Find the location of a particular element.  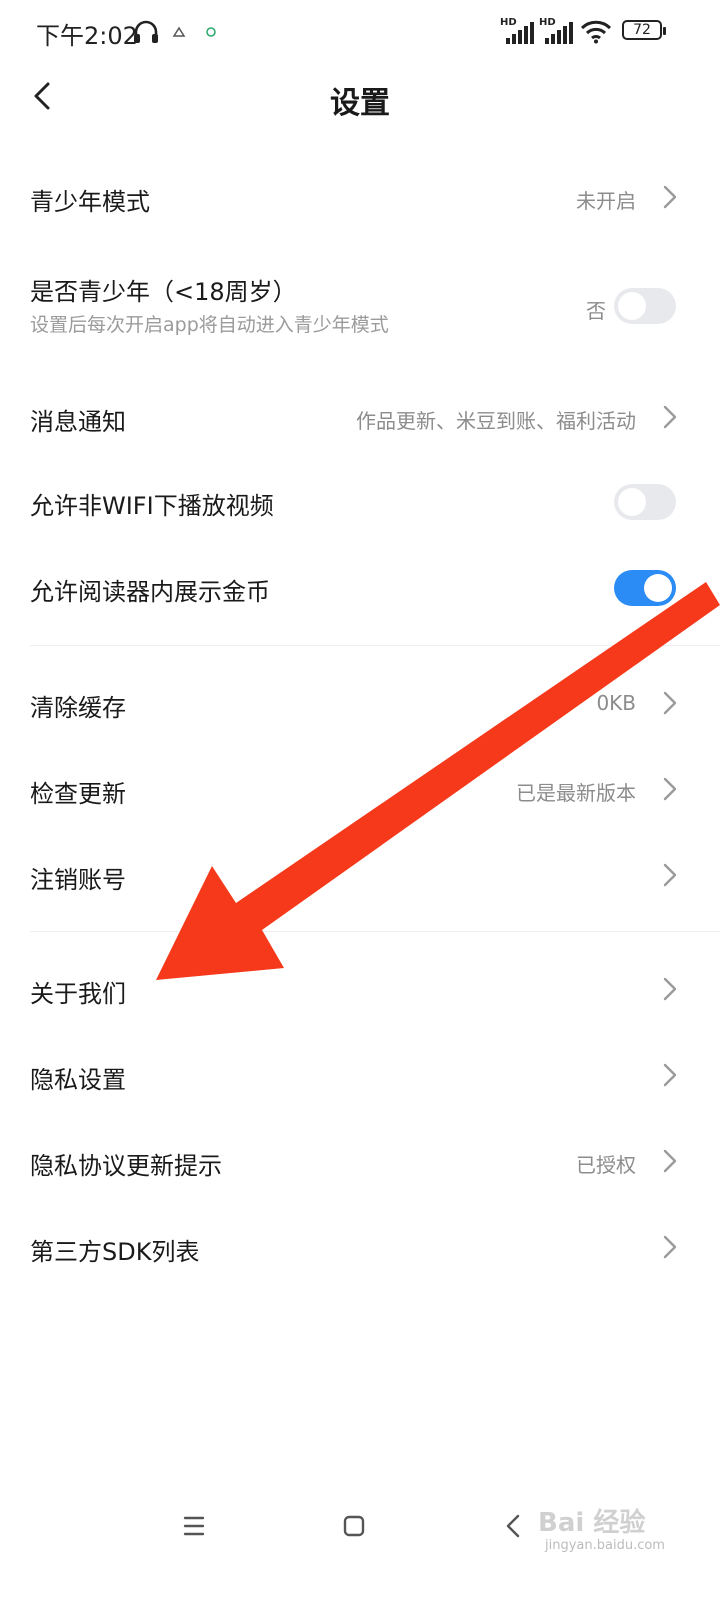

row-label: 消息通知 is located at coordinates (78, 422).